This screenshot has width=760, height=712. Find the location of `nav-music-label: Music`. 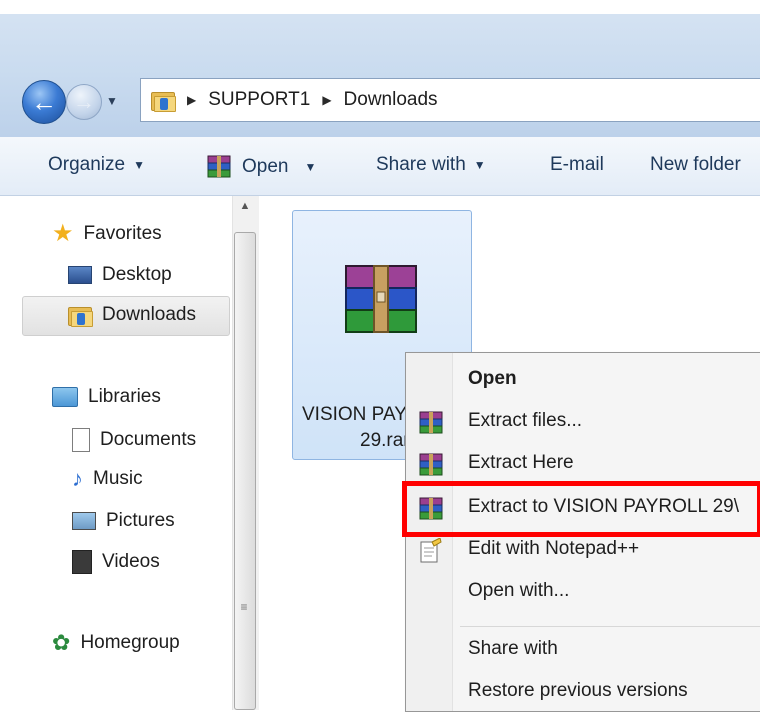

nav-music-label: Music is located at coordinates (118, 478).